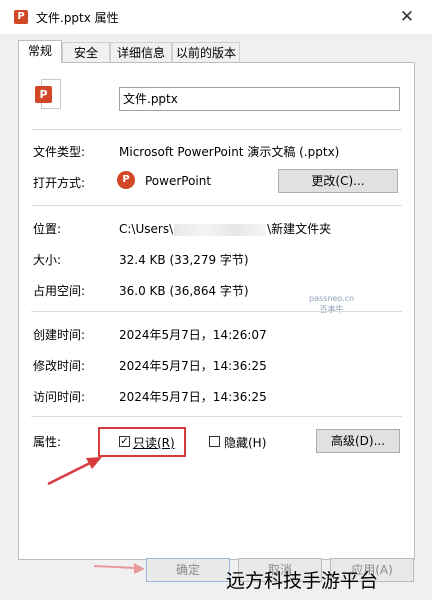  I want to click on caption-text: 远方科技手游平台, so click(302, 581).